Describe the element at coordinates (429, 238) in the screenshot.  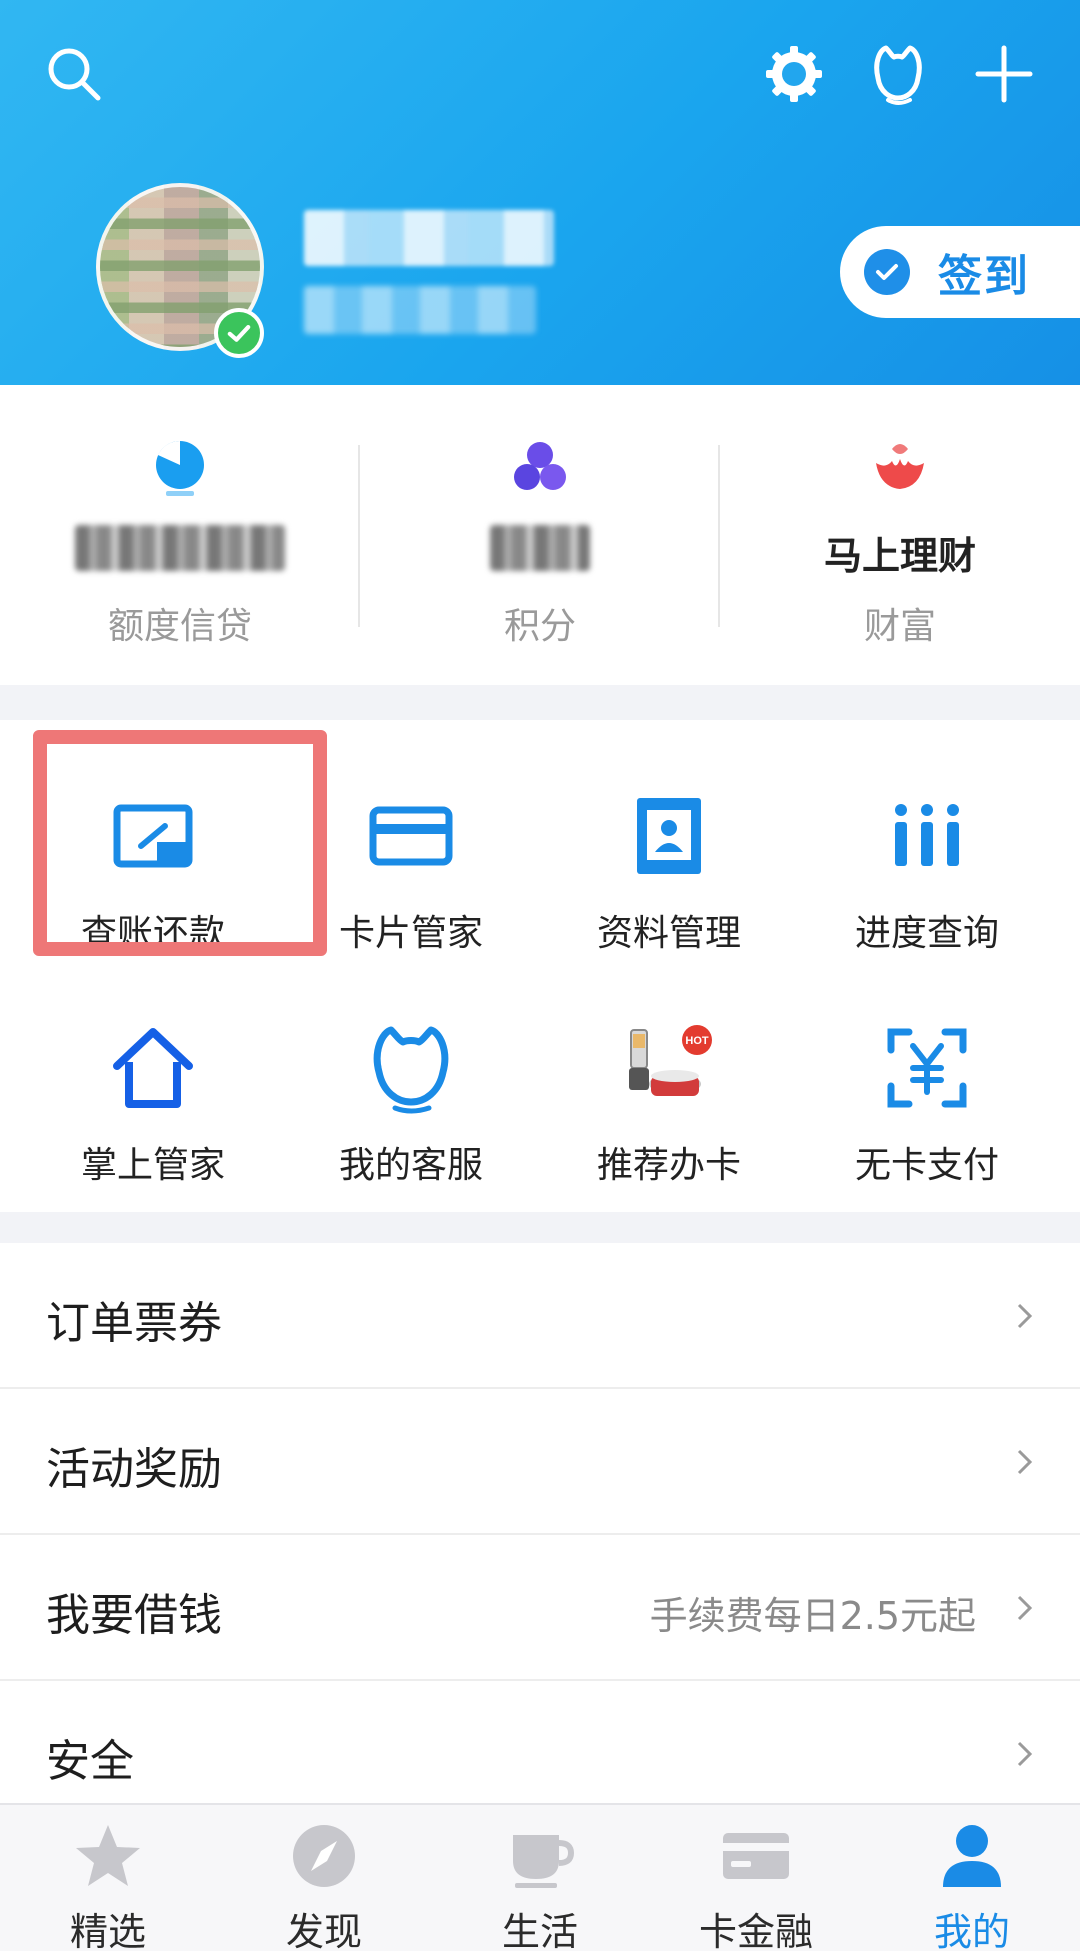
I see `user-name-redacted` at that location.